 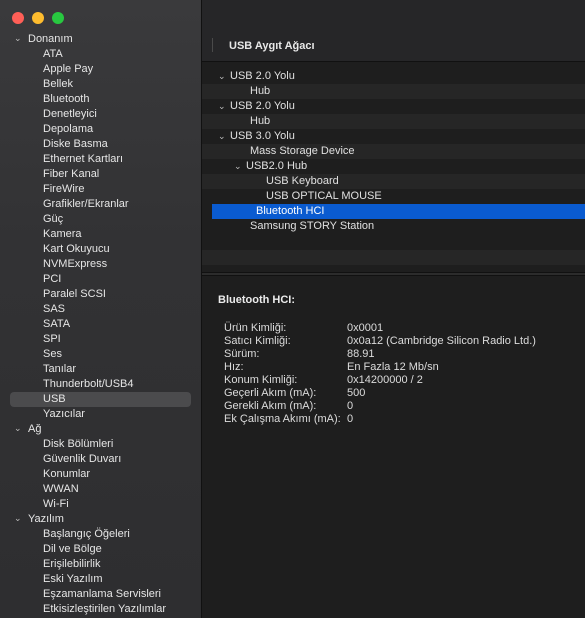 What do you see at coordinates (100, 39) in the screenshot?
I see `sidebar-group-hardware: ⌄ Donanım` at bounding box center [100, 39].